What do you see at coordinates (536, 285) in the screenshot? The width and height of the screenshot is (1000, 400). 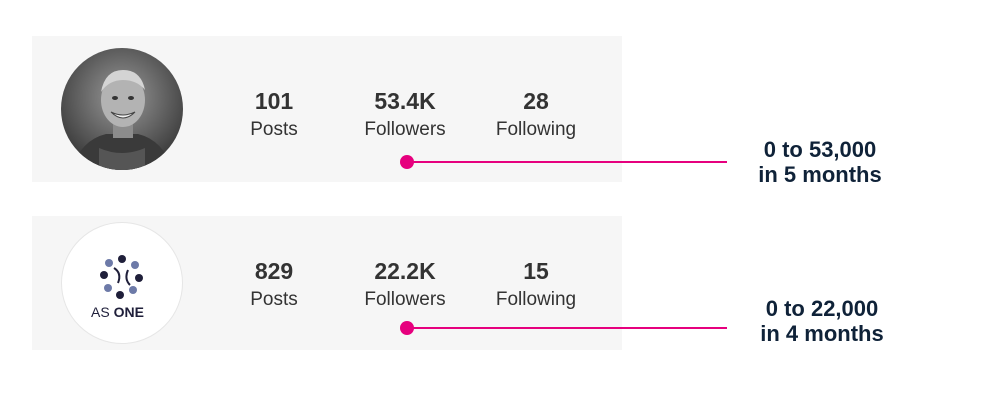 I see `stat-following: 15 Following` at bounding box center [536, 285].